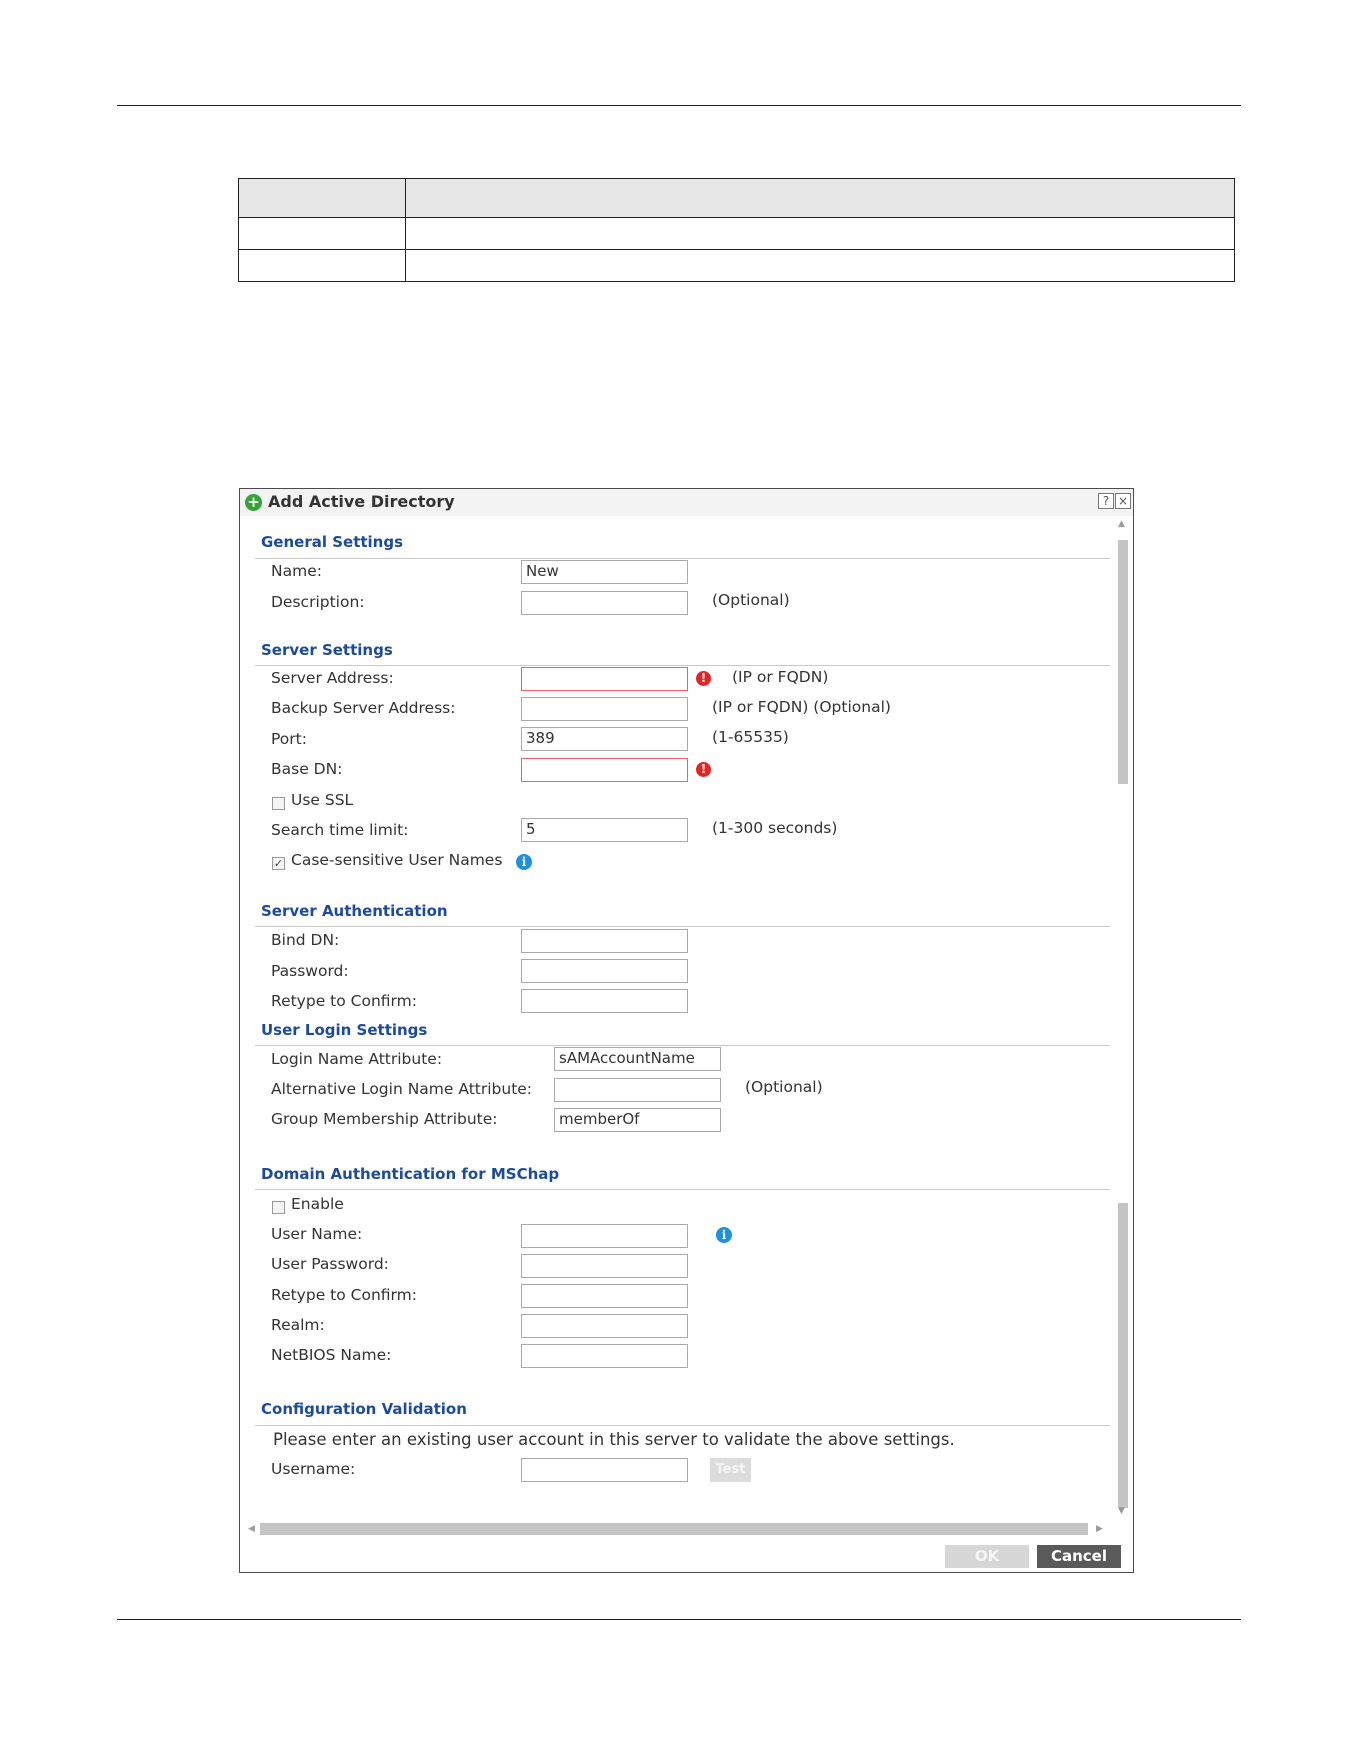 Image resolution: width=1361 pixels, height=1761 pixels. Describe the element at coordinates (686, 502) in the screenshot. I see `dialog-titlebar: + Add Active Directory ? ×` at that location.